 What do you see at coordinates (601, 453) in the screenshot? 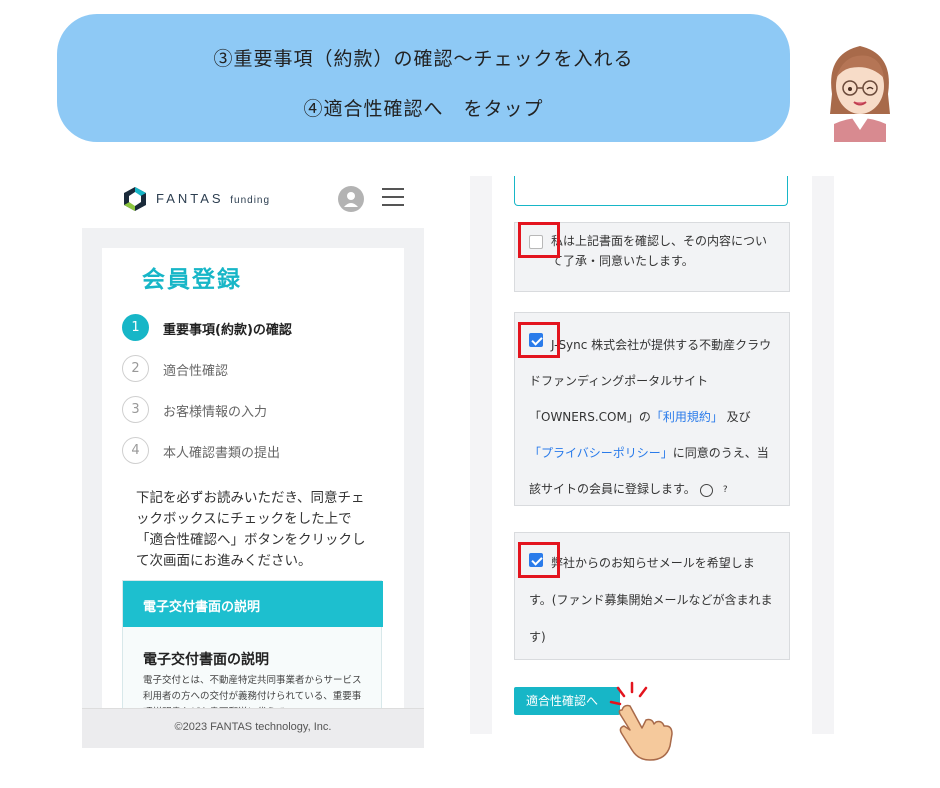
I see `privacy-policy-link: 「プライバシーポリシー」` at bounding box center [601, 453].